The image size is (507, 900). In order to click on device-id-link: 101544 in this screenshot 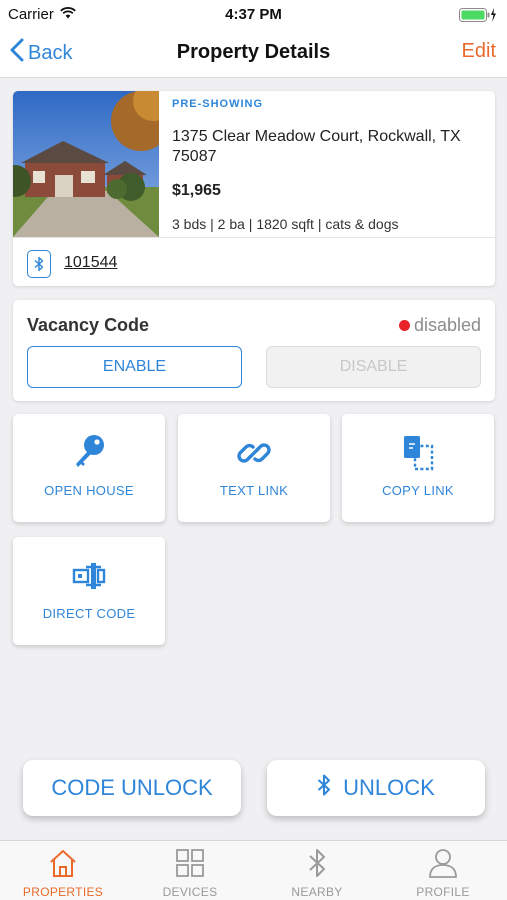, I will do `click(90, 263)`.